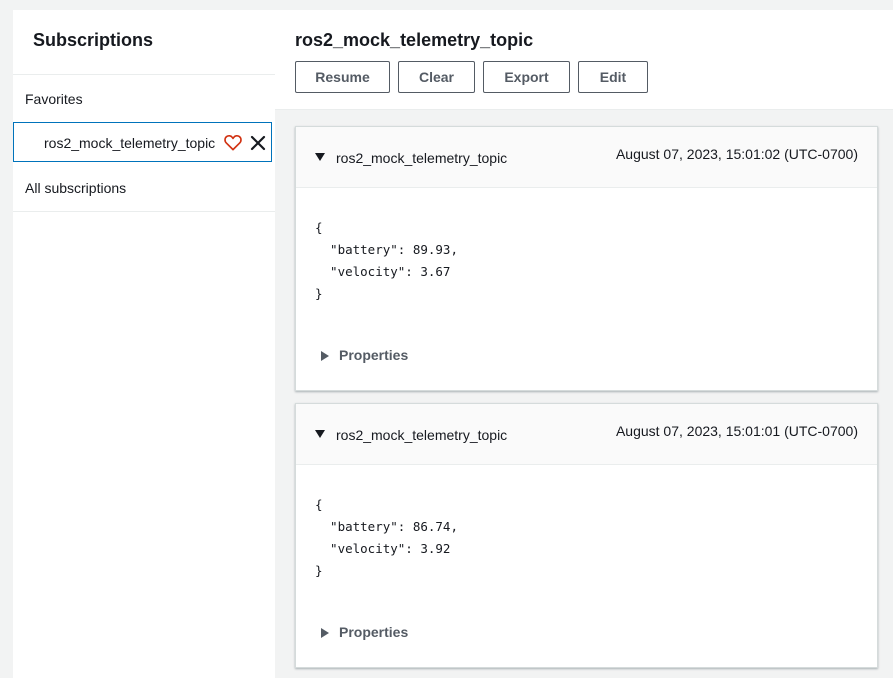 Image resolution: width=893 pixels, height=678 pixels. What do you see at coordinates (446, 5) in the screenshot?
I see `top-strip` at bounding box center [446, 5].